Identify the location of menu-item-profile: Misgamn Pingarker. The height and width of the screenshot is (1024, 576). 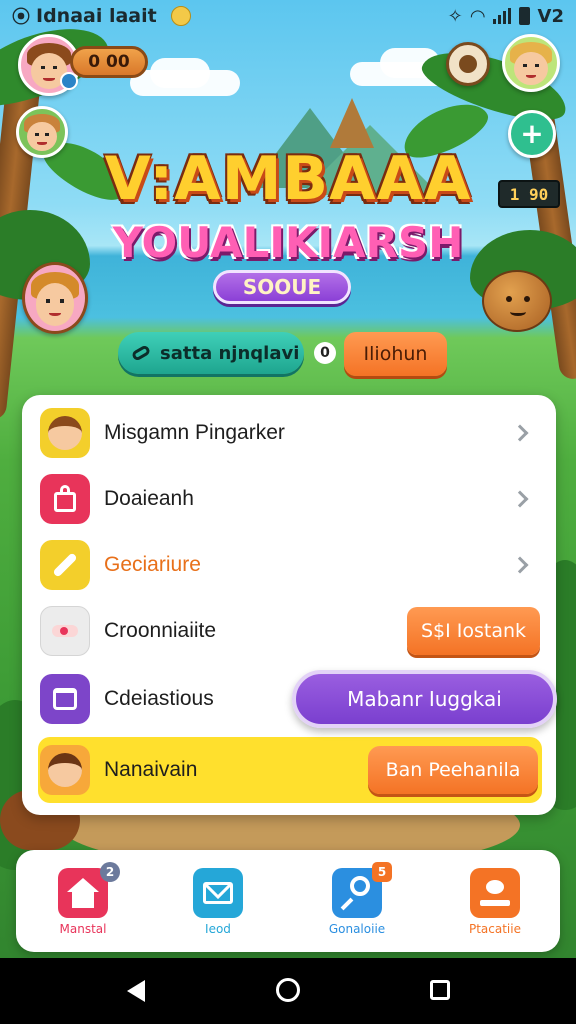
(289, 433).